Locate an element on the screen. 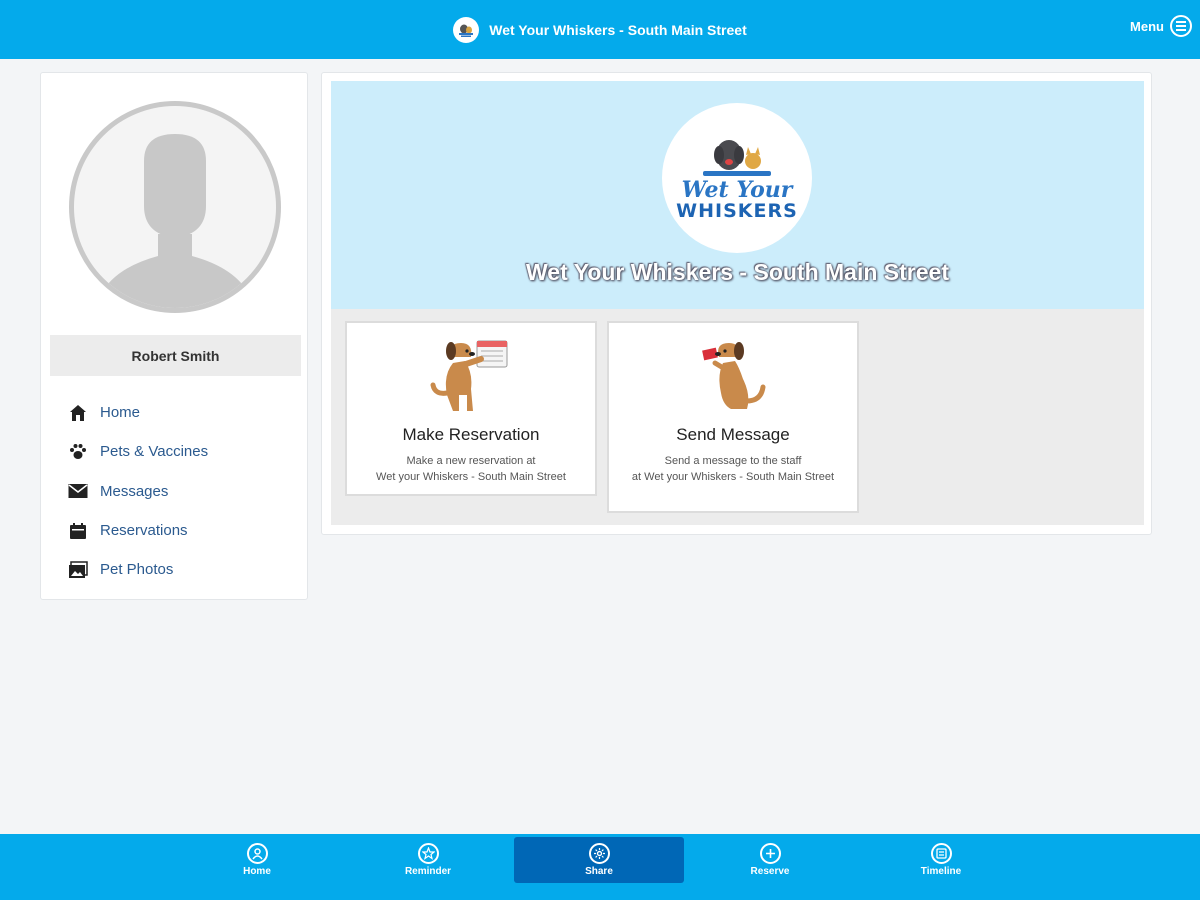 The width and height of the screenshot is (1200, 900). tab-share: Share is located at coordinates (599, 860).